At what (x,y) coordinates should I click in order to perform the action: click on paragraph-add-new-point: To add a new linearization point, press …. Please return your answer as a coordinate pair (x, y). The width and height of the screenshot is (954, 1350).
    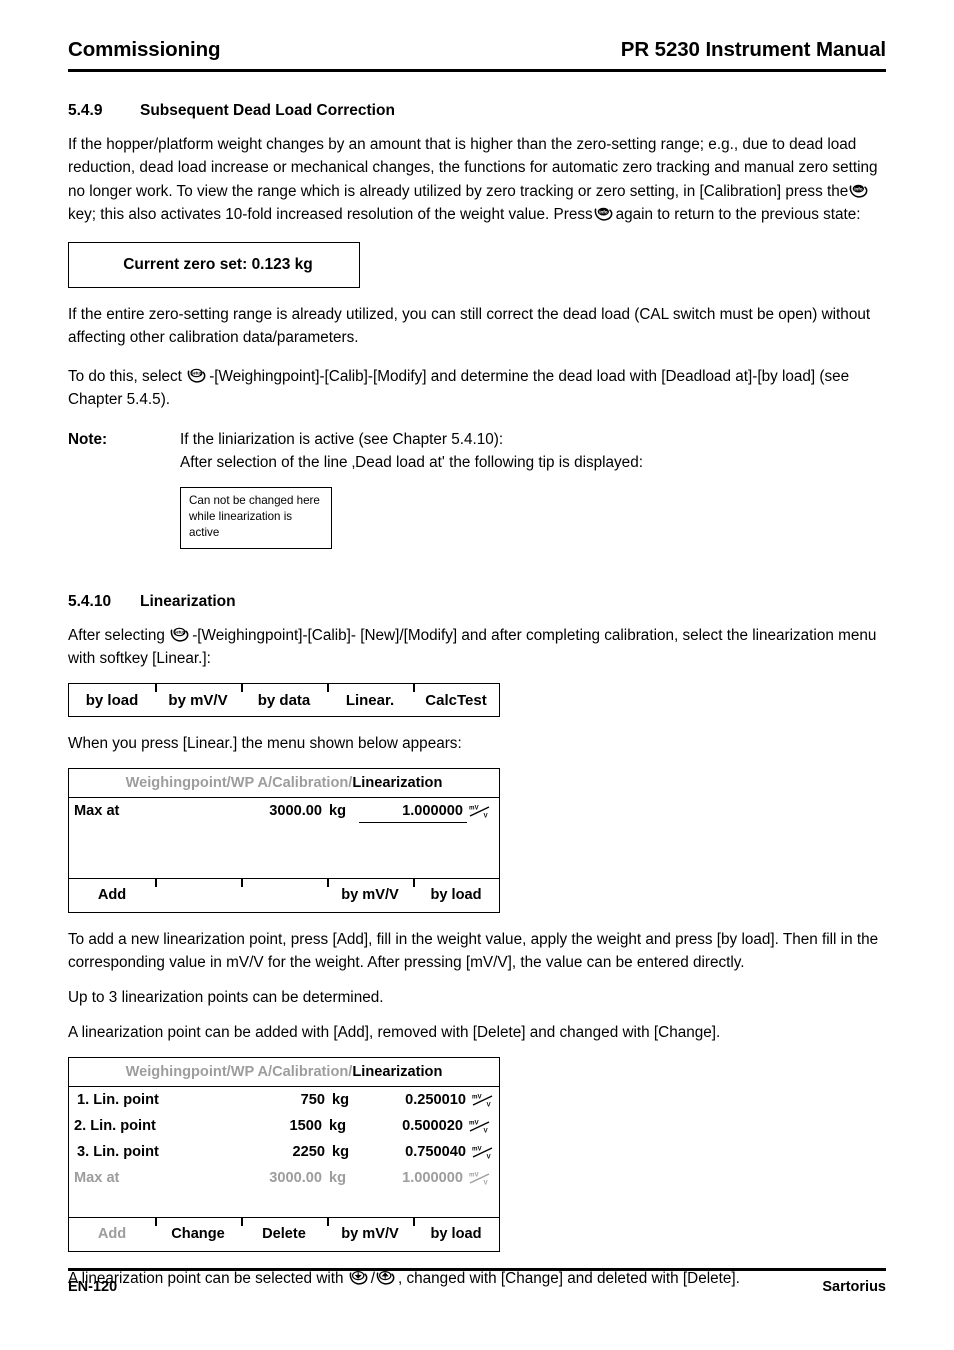
    Looking at the image, I should click on (473, 950).